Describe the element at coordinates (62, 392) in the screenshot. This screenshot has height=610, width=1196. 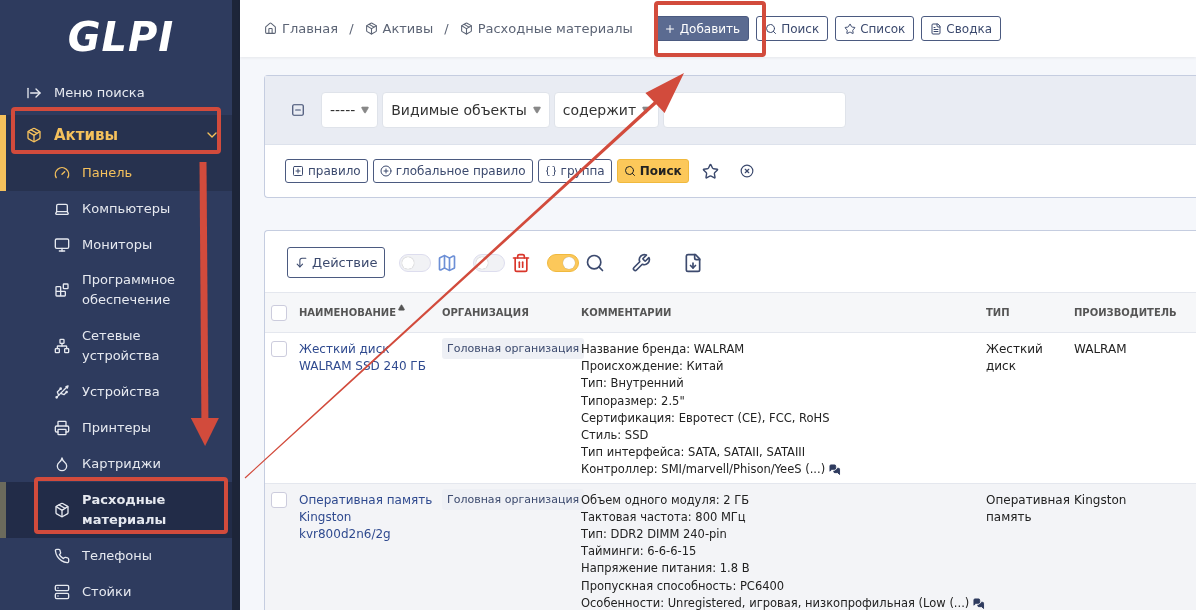
I see `usb-icon` at that location.